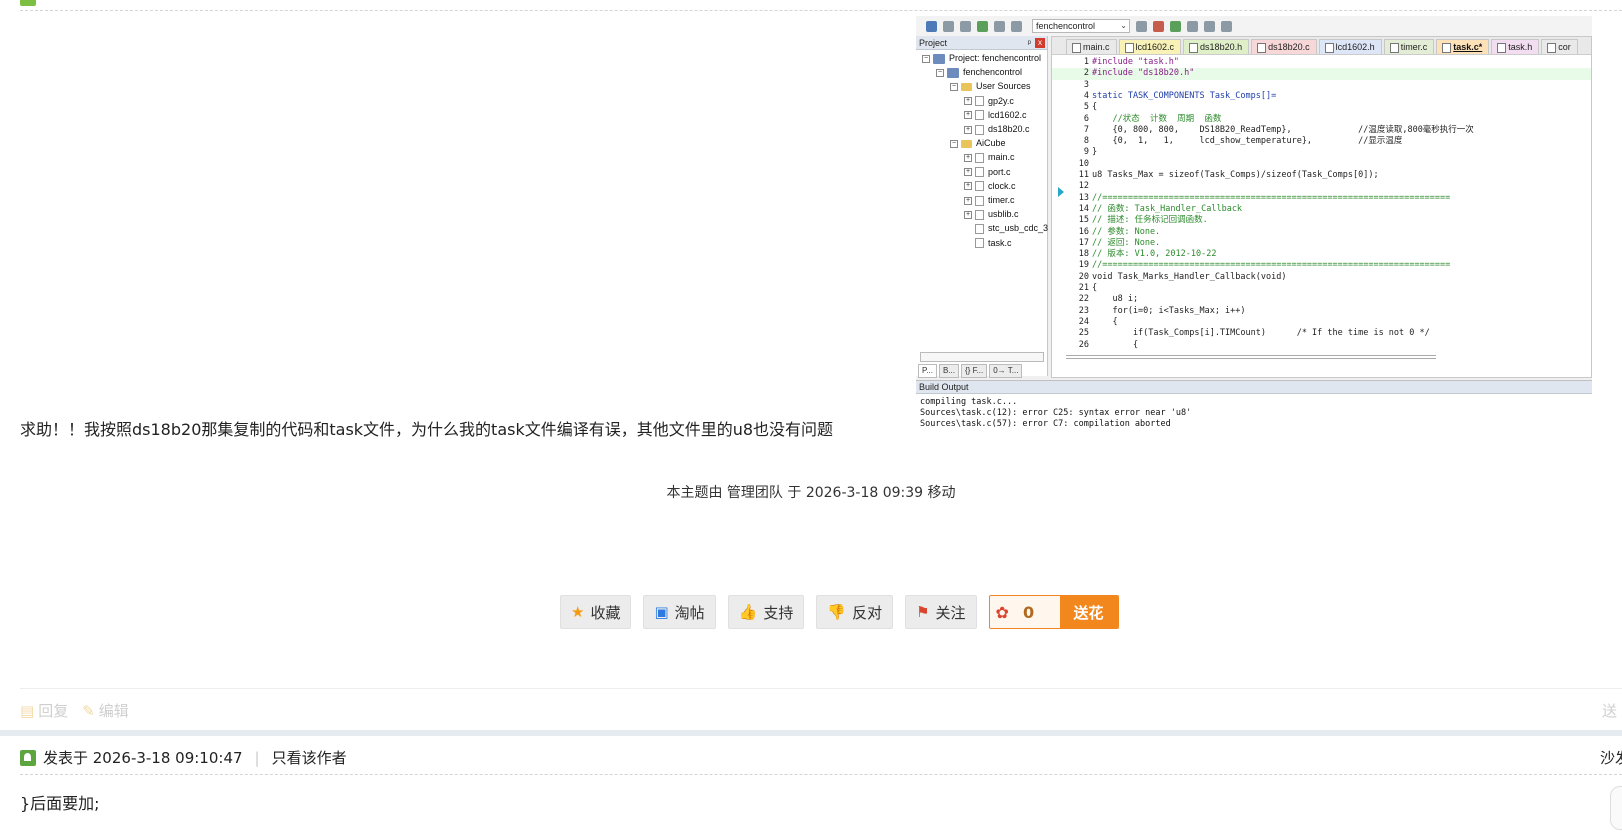 The image size is (1622, 836). Describe the element at coordinates (1254, 387) in the screenshot. I see `build-output-title: Build Output` at that location.